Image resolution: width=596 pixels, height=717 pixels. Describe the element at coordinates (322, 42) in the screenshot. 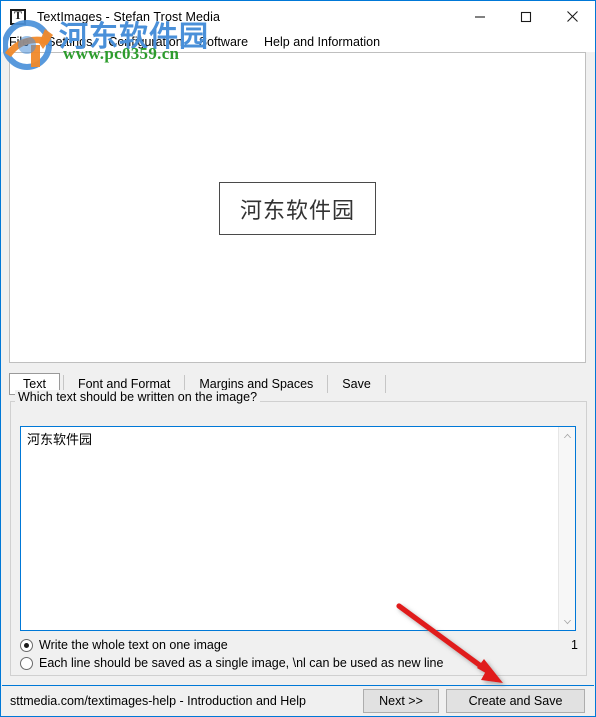

I see `menu-item-help-and-information: Help and Information` at that location.